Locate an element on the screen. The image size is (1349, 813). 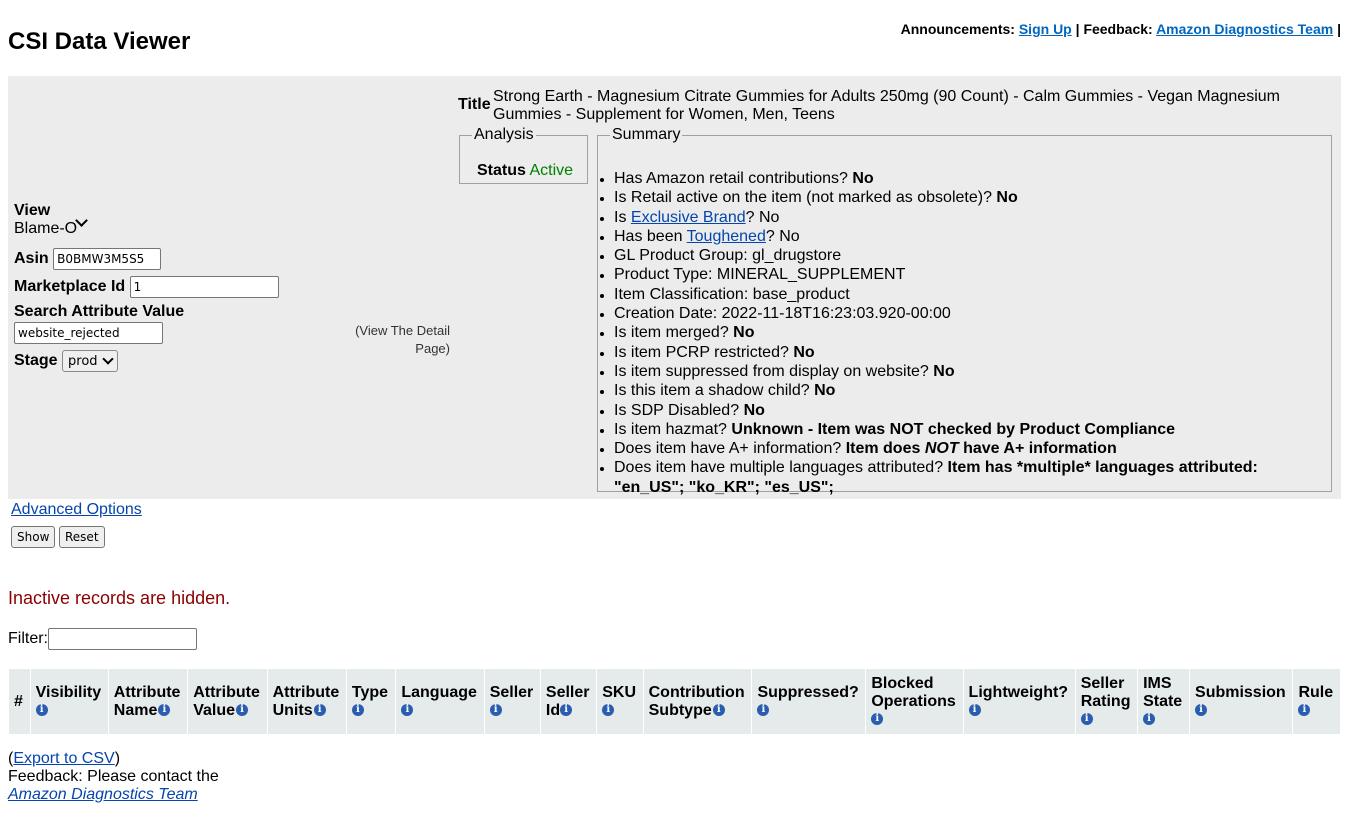
column-header: Contribution Subtype i is located at coordinates (697, 701).